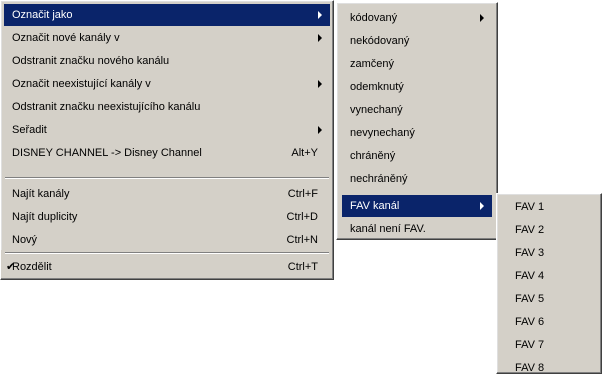  Describe the element at coordinates (167, 130) in the screenshot. I see `menu-item-sort: Seřadit` at that location.